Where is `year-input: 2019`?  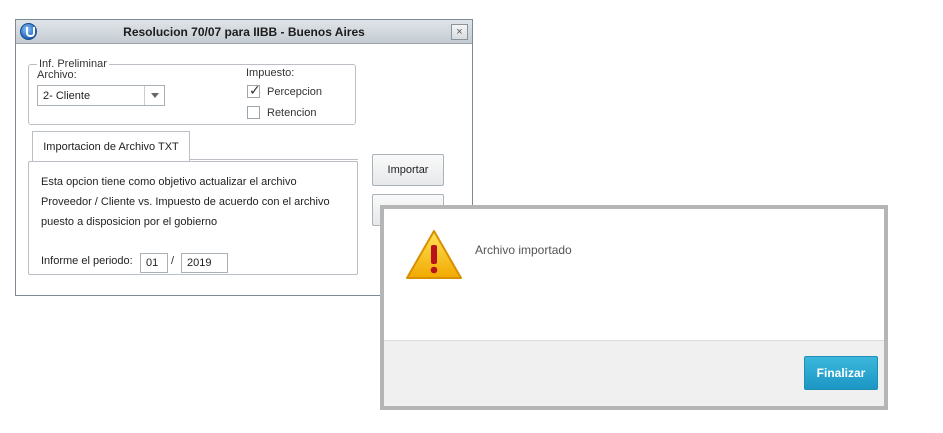 year-input: 2019 is located at coordinates (204, 263).